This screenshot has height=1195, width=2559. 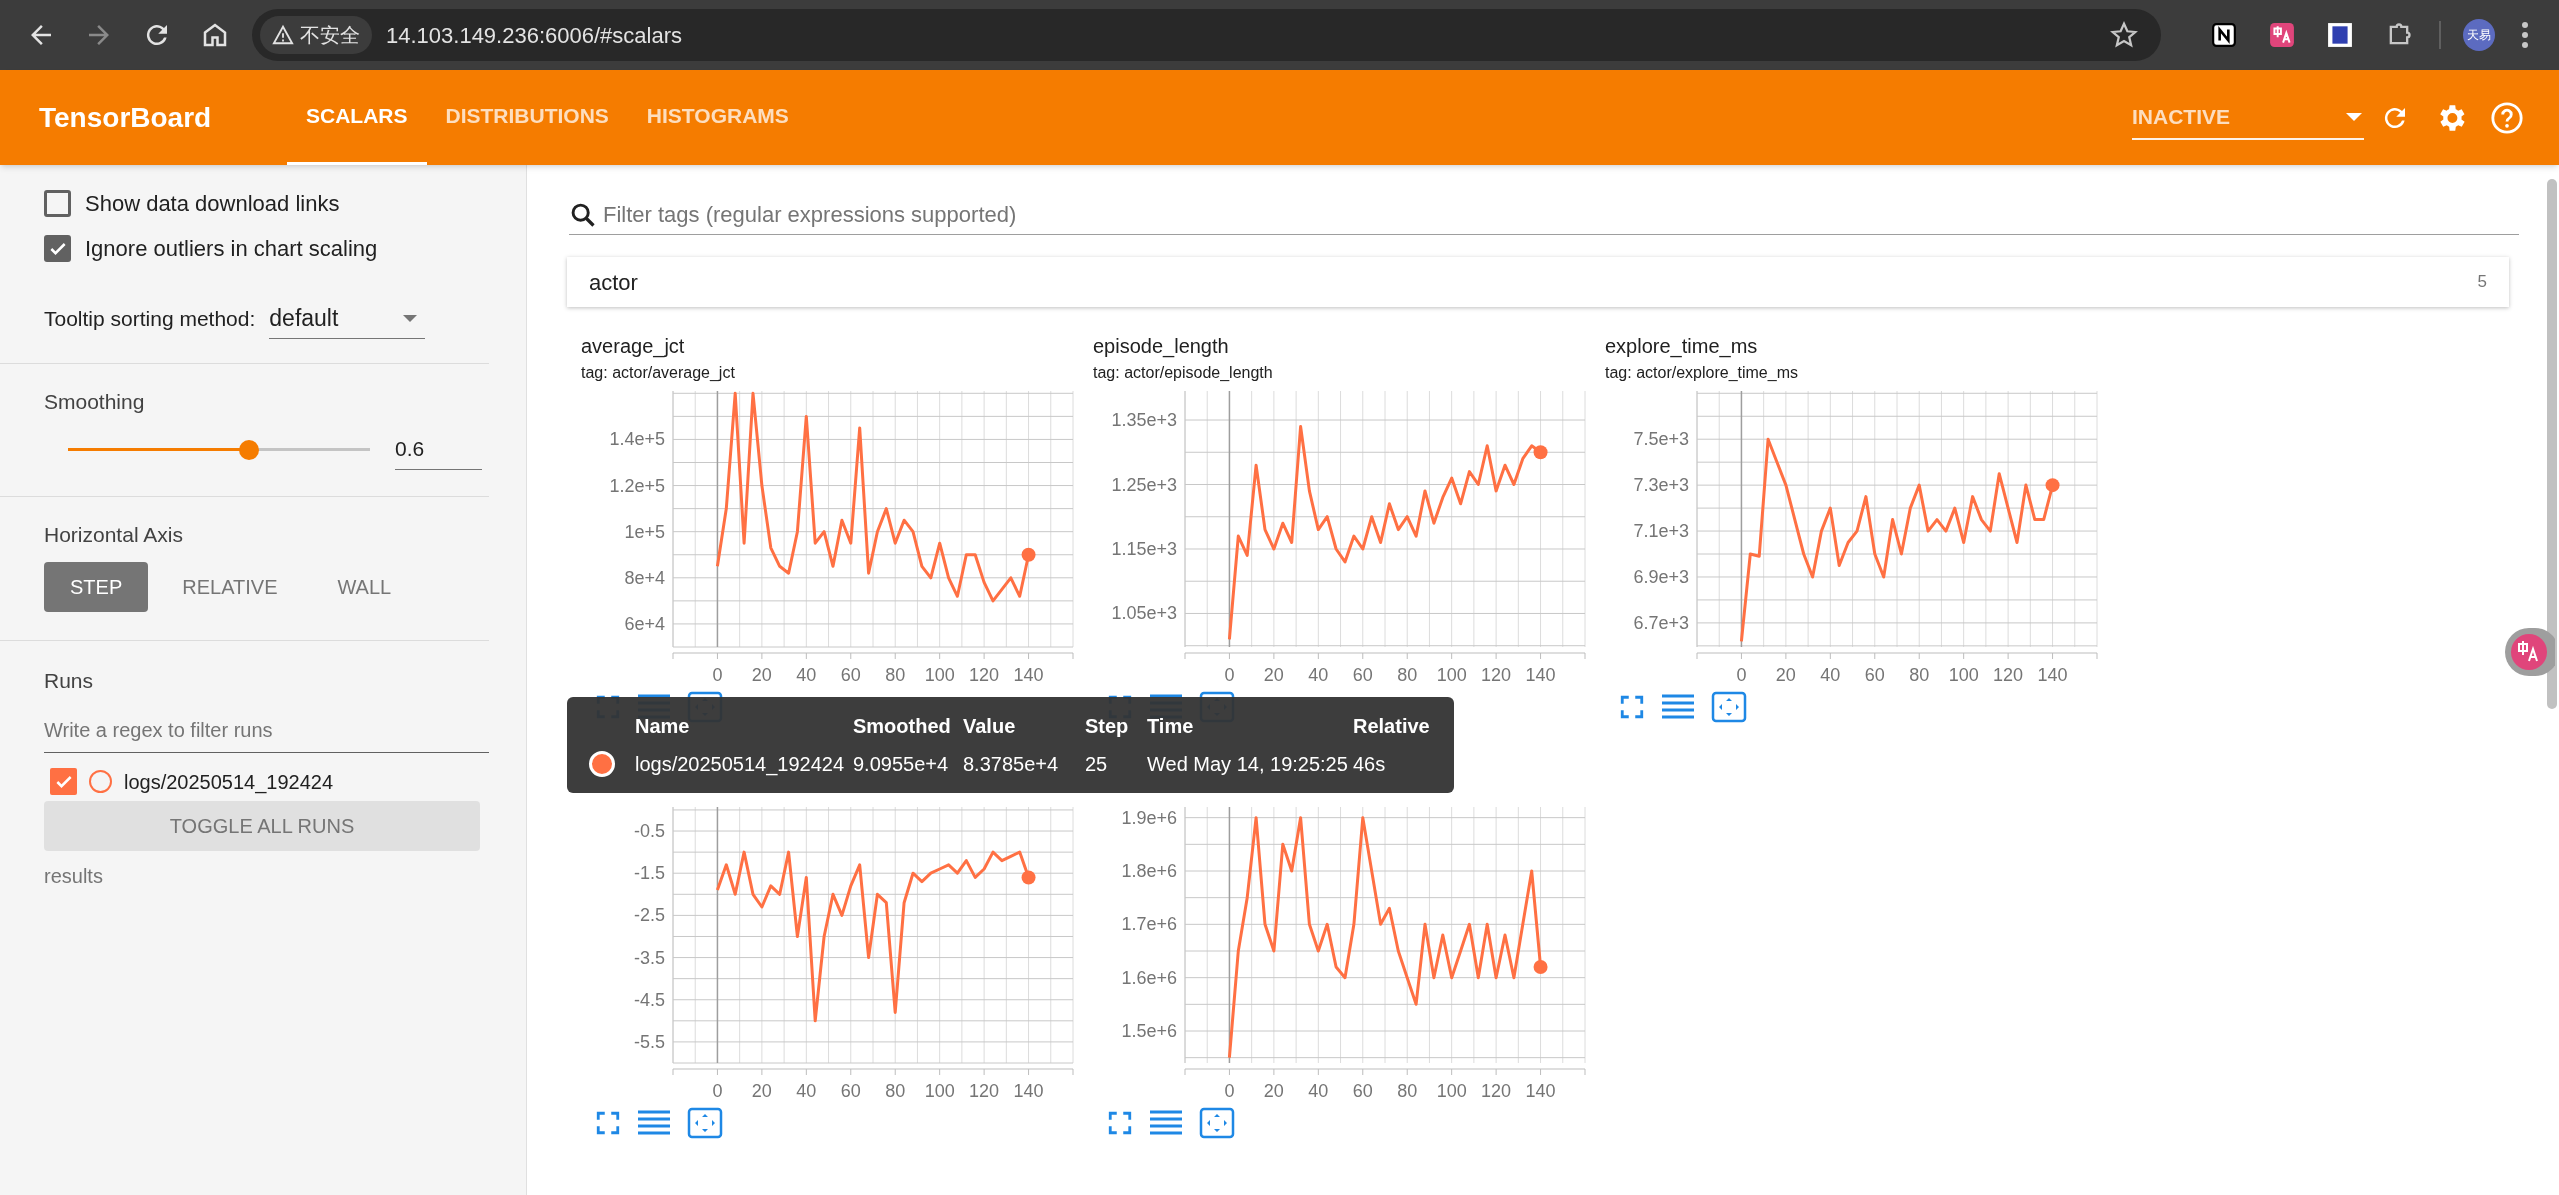 I want to click on star-icon, so click(x=2124, y=35).